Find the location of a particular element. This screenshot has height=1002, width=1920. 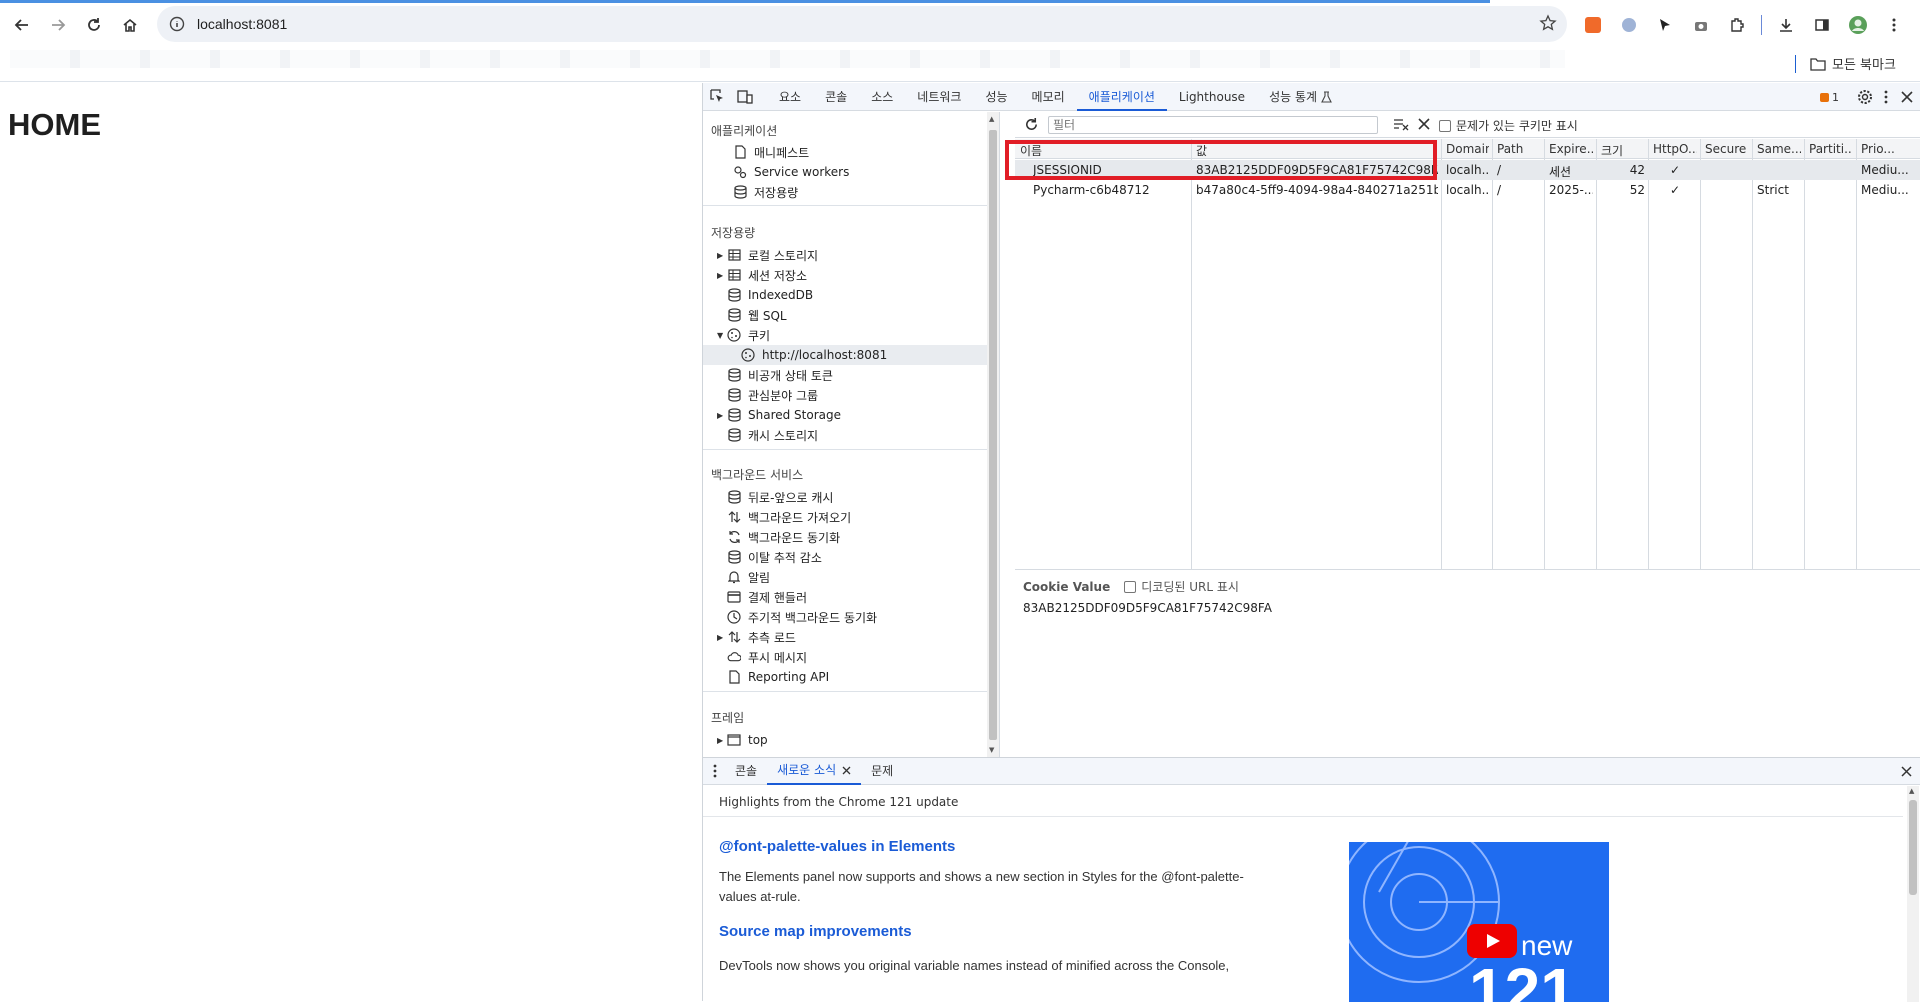

column-header: Secure is located at coordinates (1727, 149).